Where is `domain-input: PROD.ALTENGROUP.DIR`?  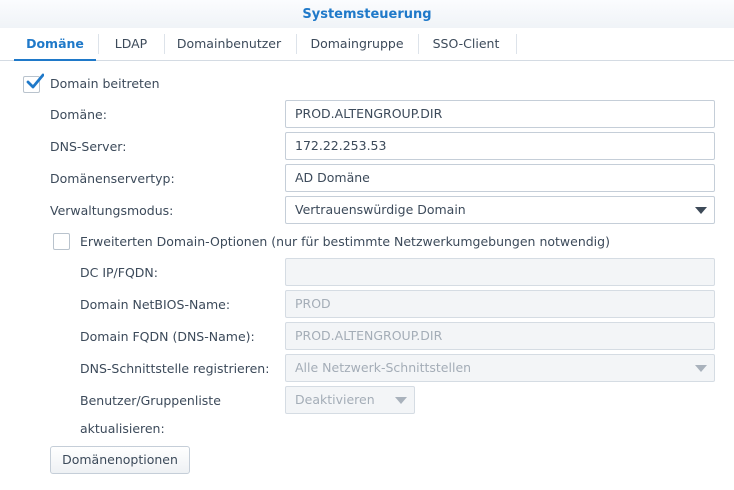 domain-input: PROD.ALTENGROUP.DIR is located at coordinates (500, 114).